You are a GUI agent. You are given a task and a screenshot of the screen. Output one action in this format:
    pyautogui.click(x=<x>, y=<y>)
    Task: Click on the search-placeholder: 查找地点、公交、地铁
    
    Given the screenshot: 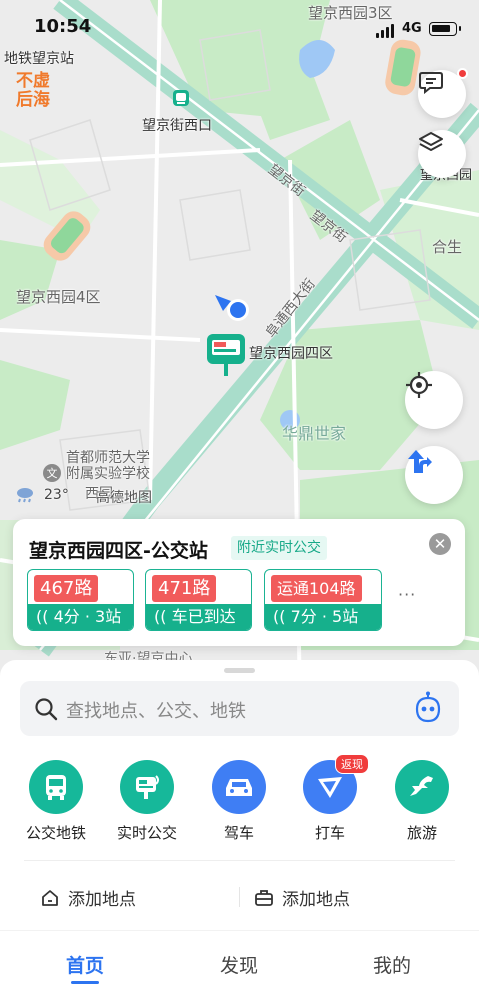 What is the action you would take?
    pyautogui.click(x=156, y=711)
    